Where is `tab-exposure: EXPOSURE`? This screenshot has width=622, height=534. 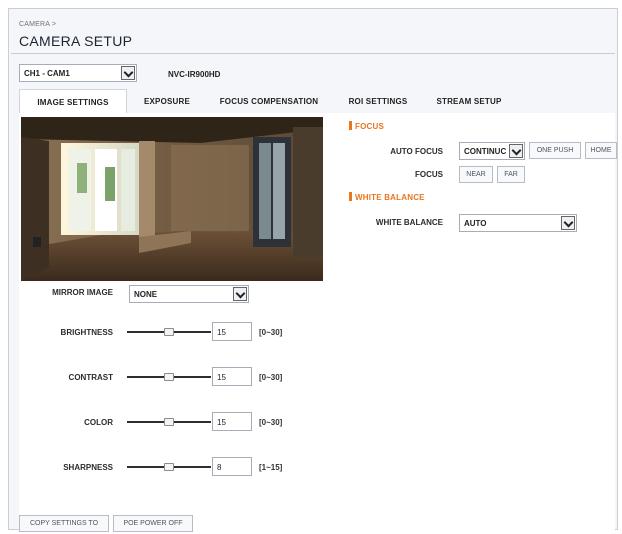
tab-exposure: EXPOSURE is located at coordinates (167, 101).